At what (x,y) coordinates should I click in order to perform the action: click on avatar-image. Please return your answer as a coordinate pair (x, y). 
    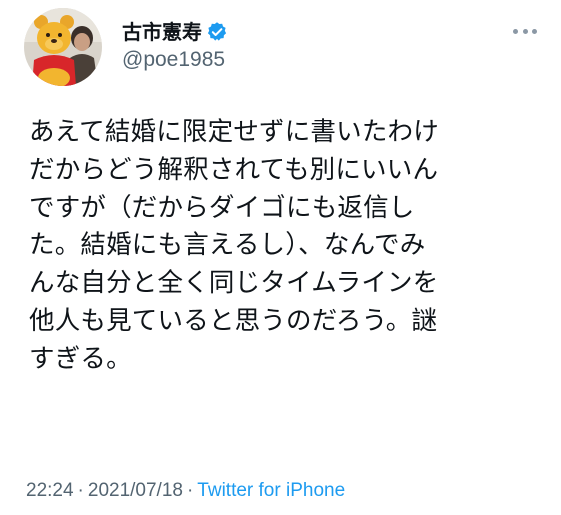
    Looking at the image, I should click on (63, 47).